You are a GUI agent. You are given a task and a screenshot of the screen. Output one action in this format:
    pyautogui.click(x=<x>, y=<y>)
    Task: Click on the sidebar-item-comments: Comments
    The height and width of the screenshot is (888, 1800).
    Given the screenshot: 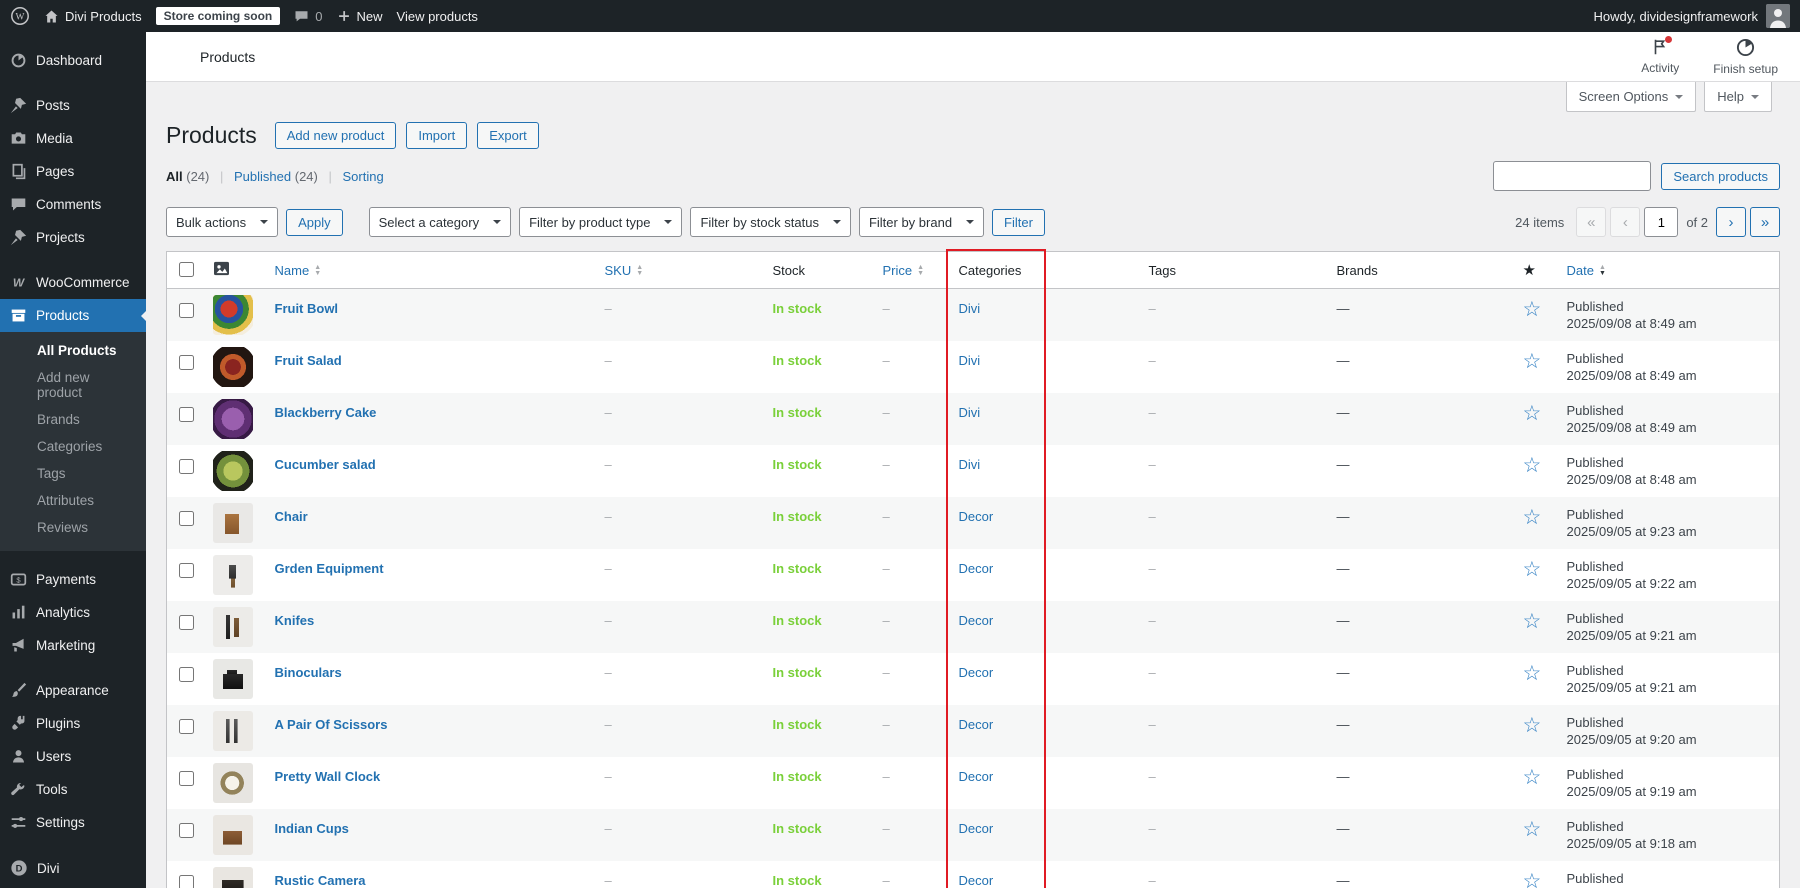 What is the action you would take?
    pyautogui.click(x=73, y=204)
    